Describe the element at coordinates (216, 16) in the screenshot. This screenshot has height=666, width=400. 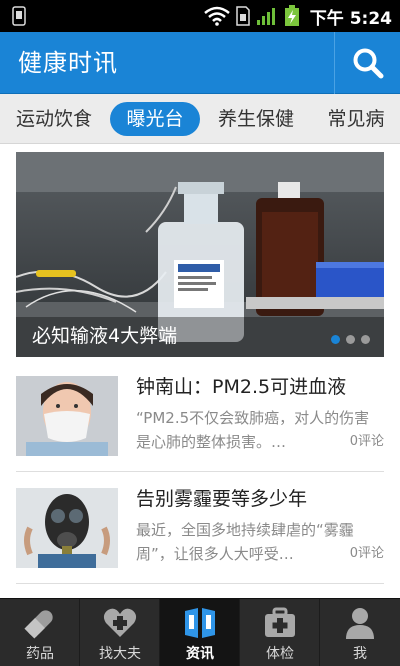
I see `wifi-icon` at that location.